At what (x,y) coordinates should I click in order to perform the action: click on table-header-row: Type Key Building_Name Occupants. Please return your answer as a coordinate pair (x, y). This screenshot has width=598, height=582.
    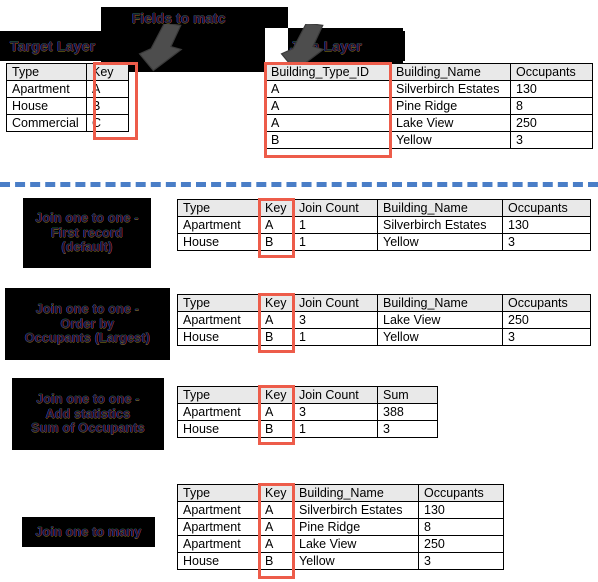
    Looking at the image, I should click on (340, 493).